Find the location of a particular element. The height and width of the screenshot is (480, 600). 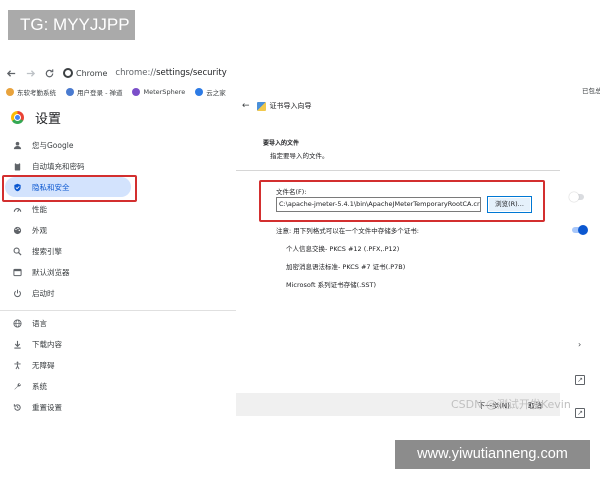

browser-toolbar: Chrome chrome://settings/security is located at coordinates (300, 73).